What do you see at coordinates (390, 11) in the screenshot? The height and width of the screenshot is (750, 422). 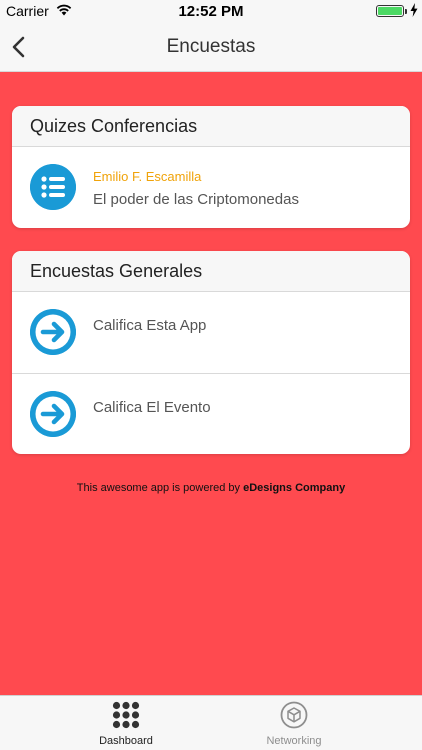 I see `battery-icon` at bounding box center [390, 11].